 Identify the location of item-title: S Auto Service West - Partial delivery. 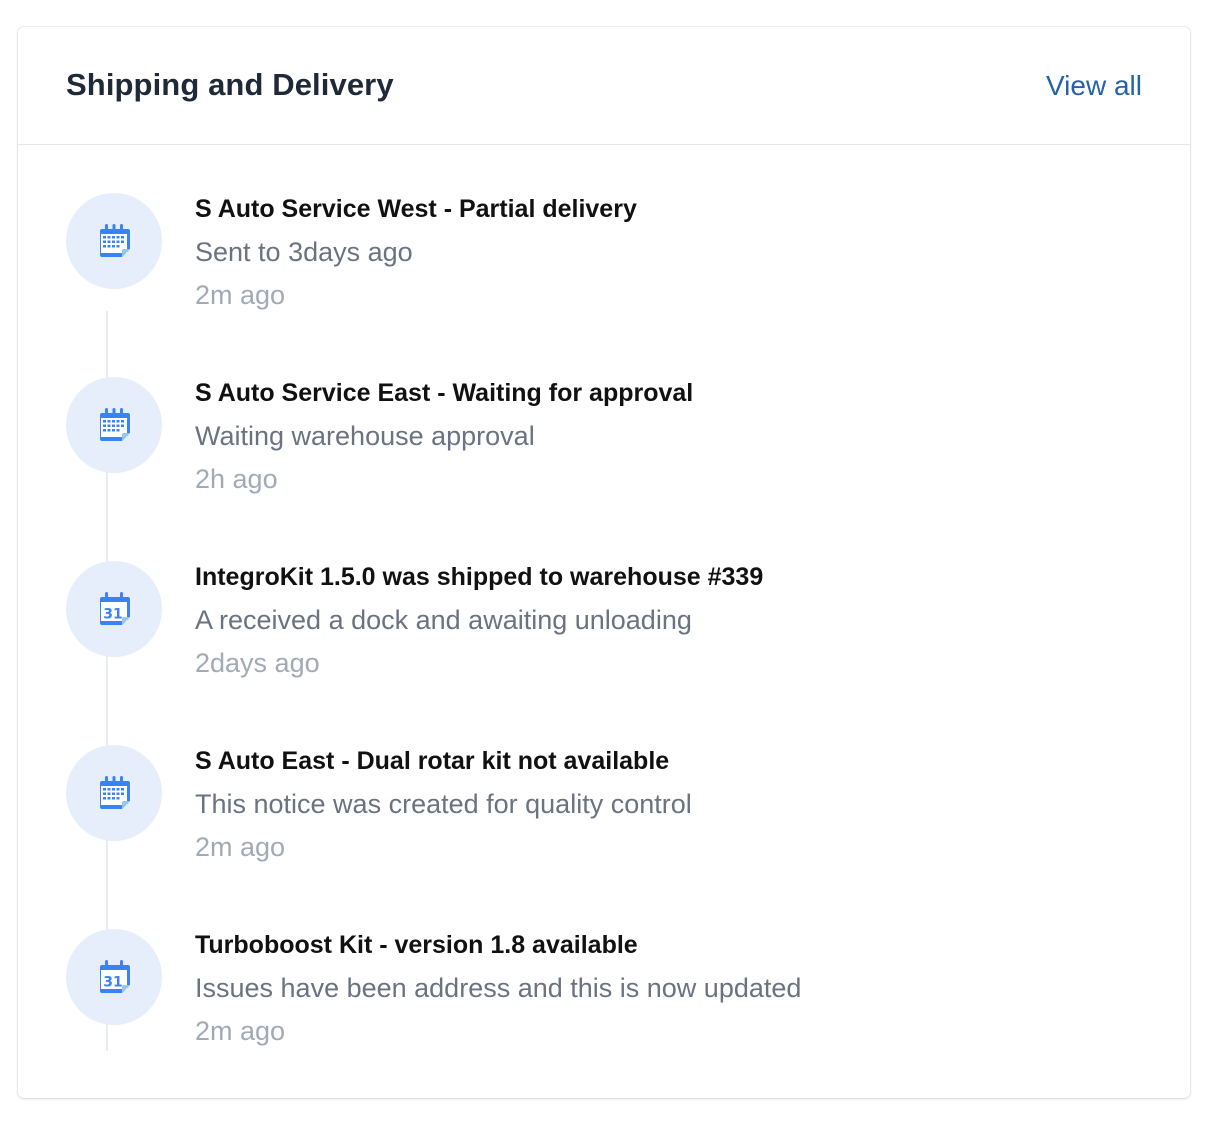
(416, 209).